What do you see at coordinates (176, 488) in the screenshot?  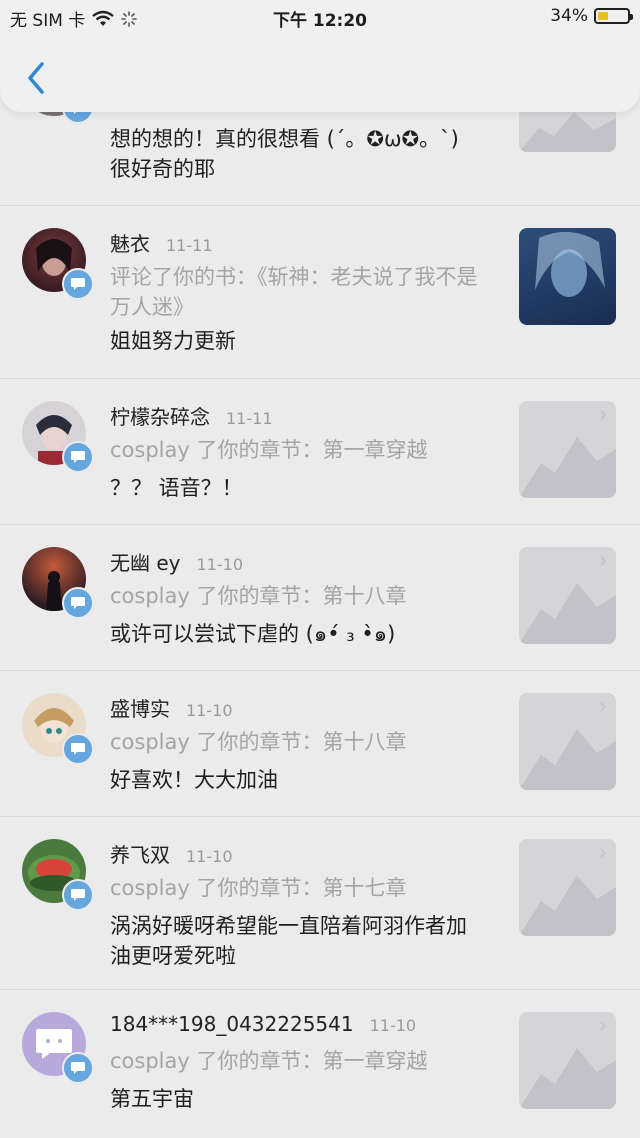 I see `comment-text: ？？ 语音？！` at bounding box center [176, 488].